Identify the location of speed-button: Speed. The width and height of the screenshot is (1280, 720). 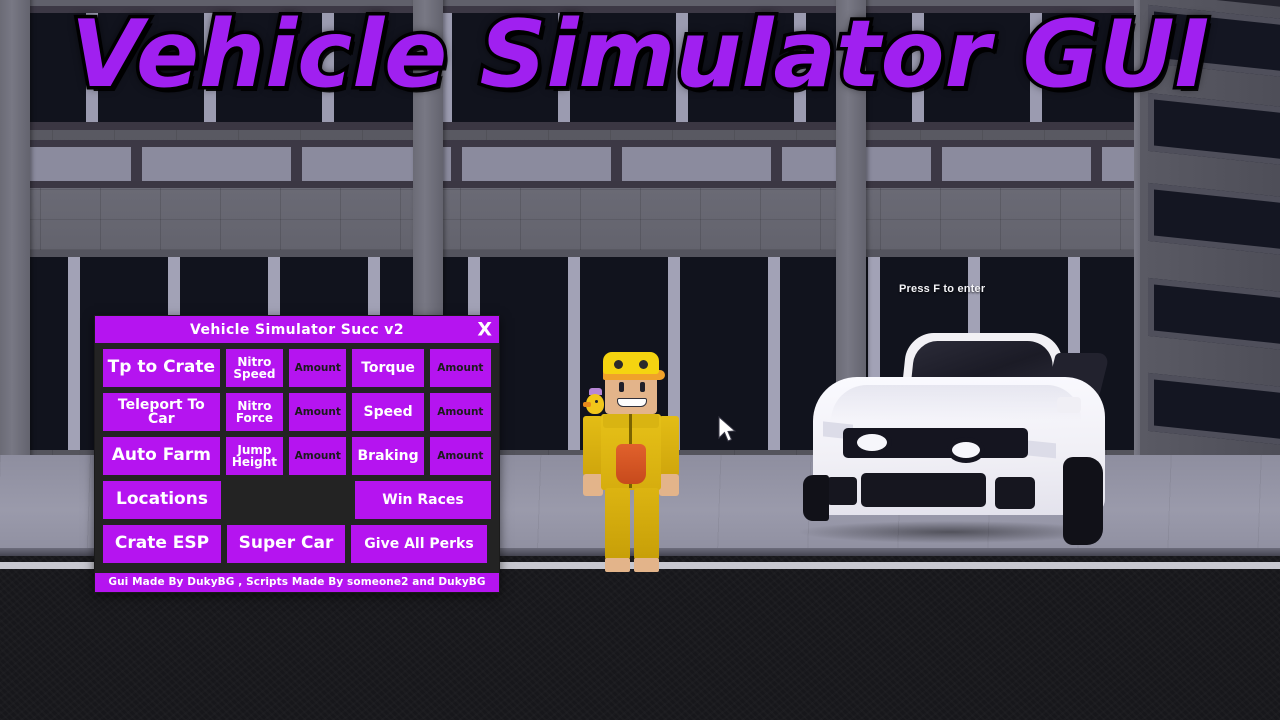
(388, 412).